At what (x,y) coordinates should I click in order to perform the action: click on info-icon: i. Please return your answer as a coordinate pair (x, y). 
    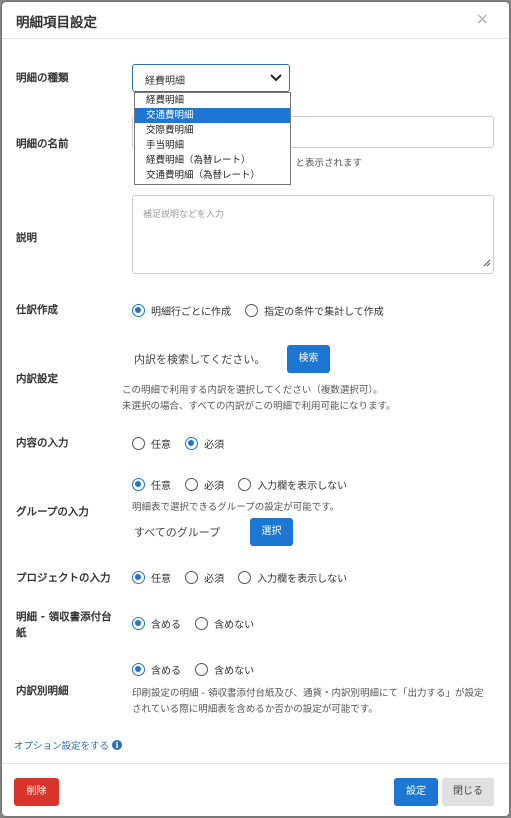
    Looking at the image, I should click on (117, 745).